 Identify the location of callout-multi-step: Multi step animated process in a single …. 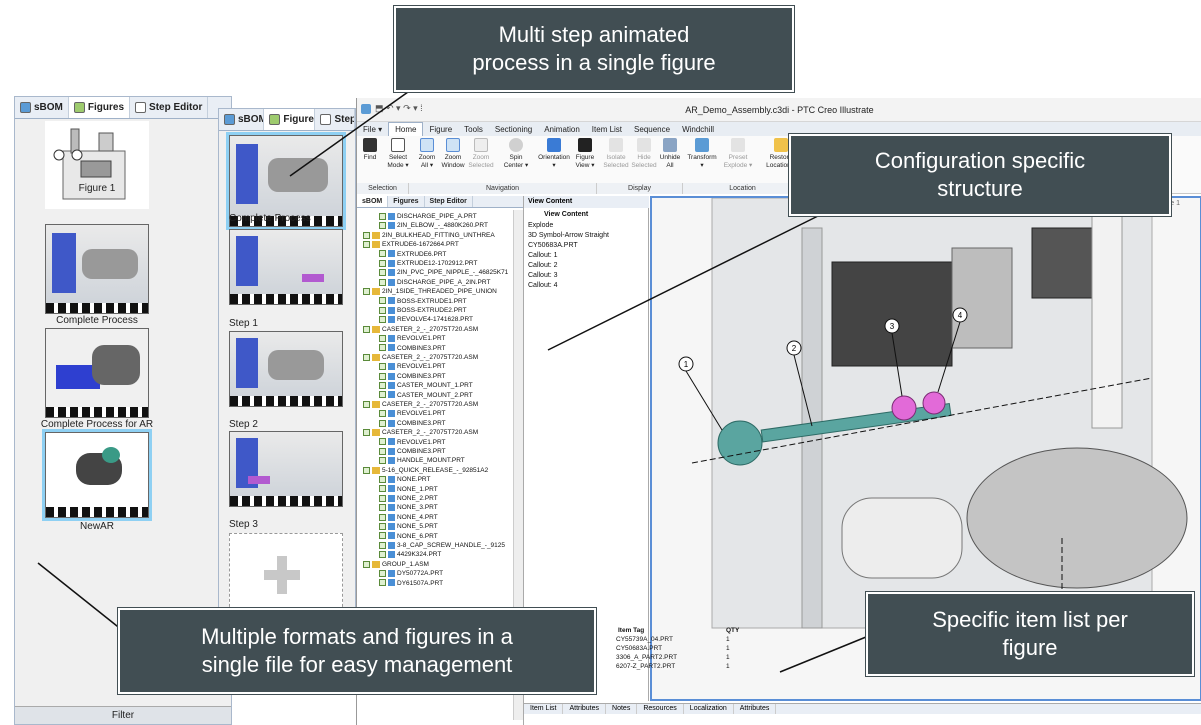
(594, 49).